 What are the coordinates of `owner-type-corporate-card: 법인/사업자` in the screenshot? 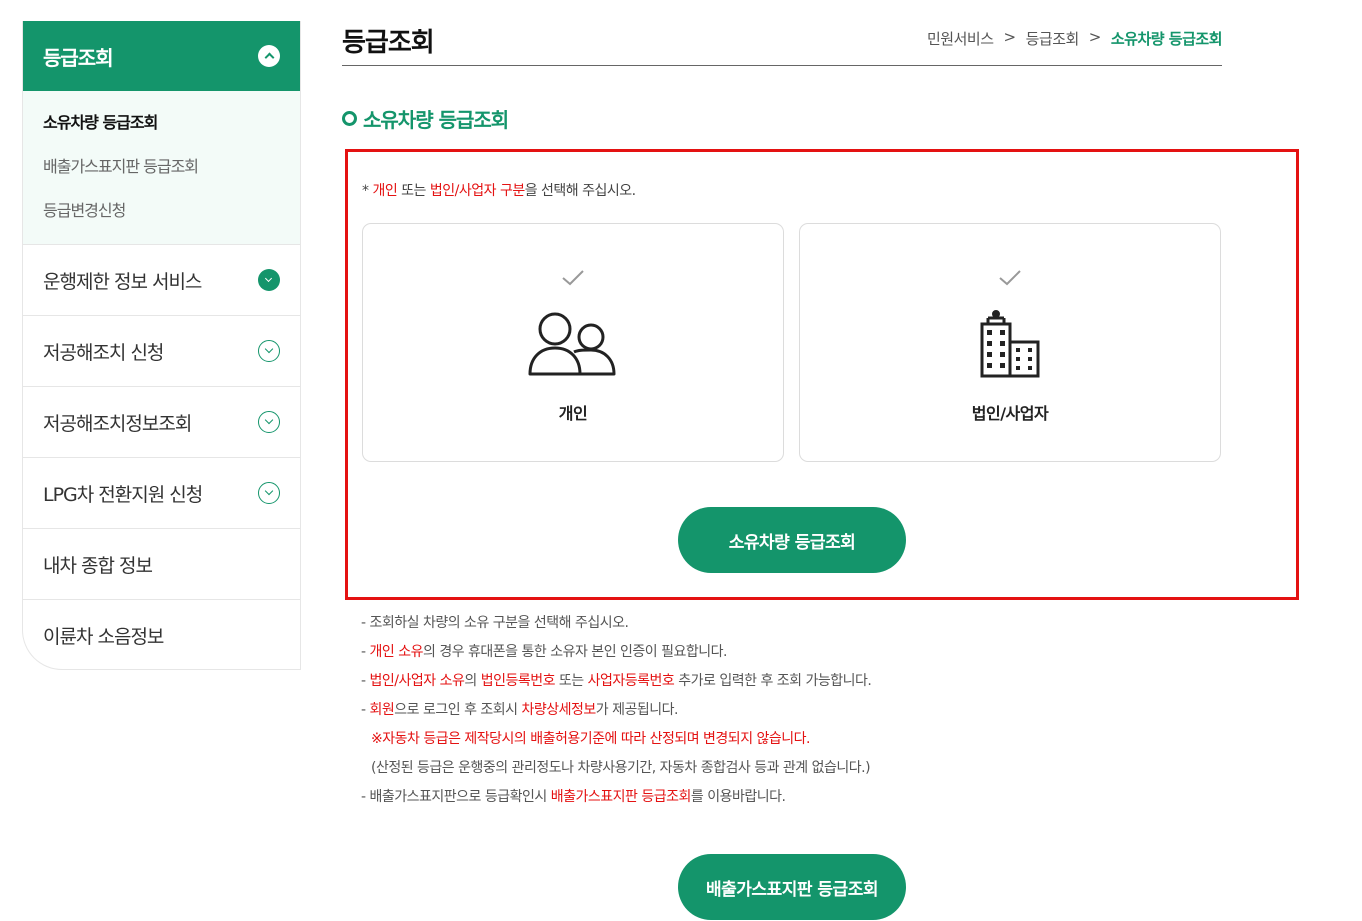 It's located at (1010, 342).